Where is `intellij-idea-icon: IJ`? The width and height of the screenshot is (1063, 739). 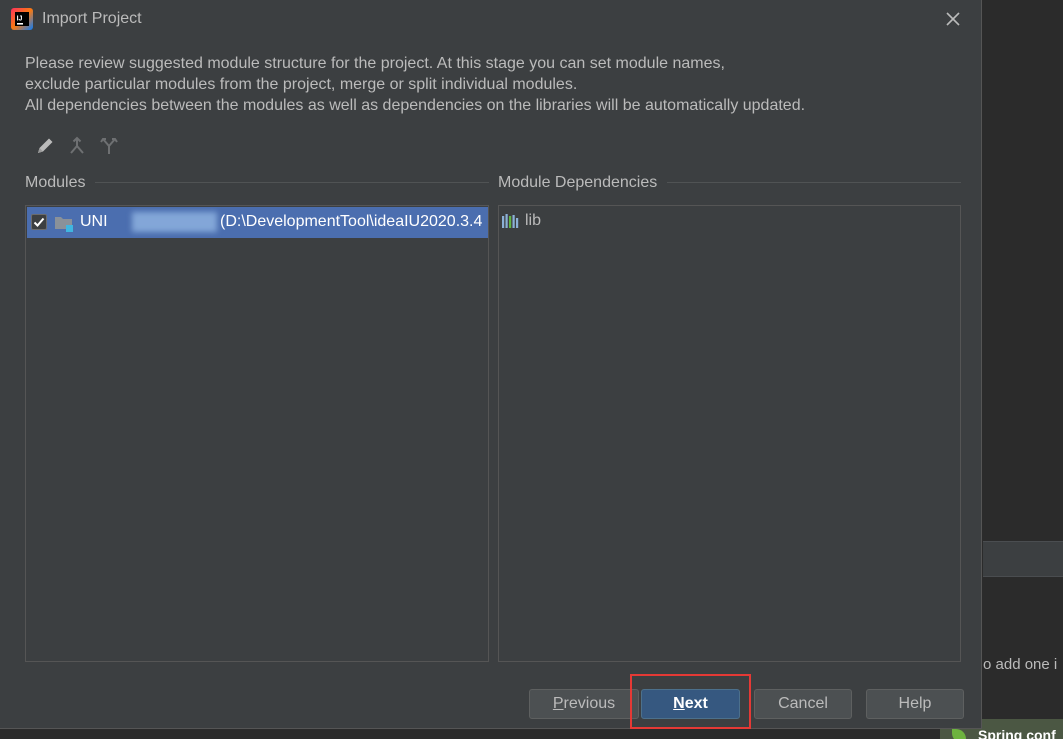
intellij-idea-icon: IJ is located at coordinates (22, 19).